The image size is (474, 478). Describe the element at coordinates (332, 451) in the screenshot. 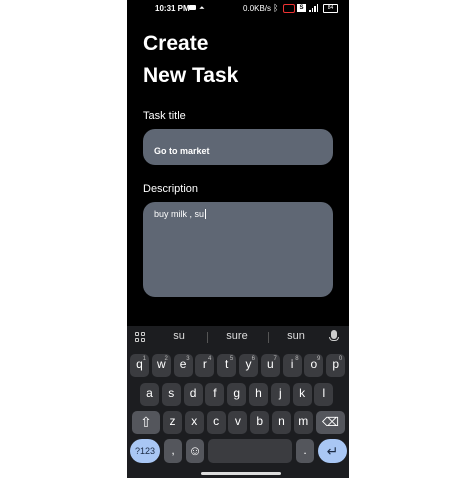

I see `enter-key: ↵` at that location.